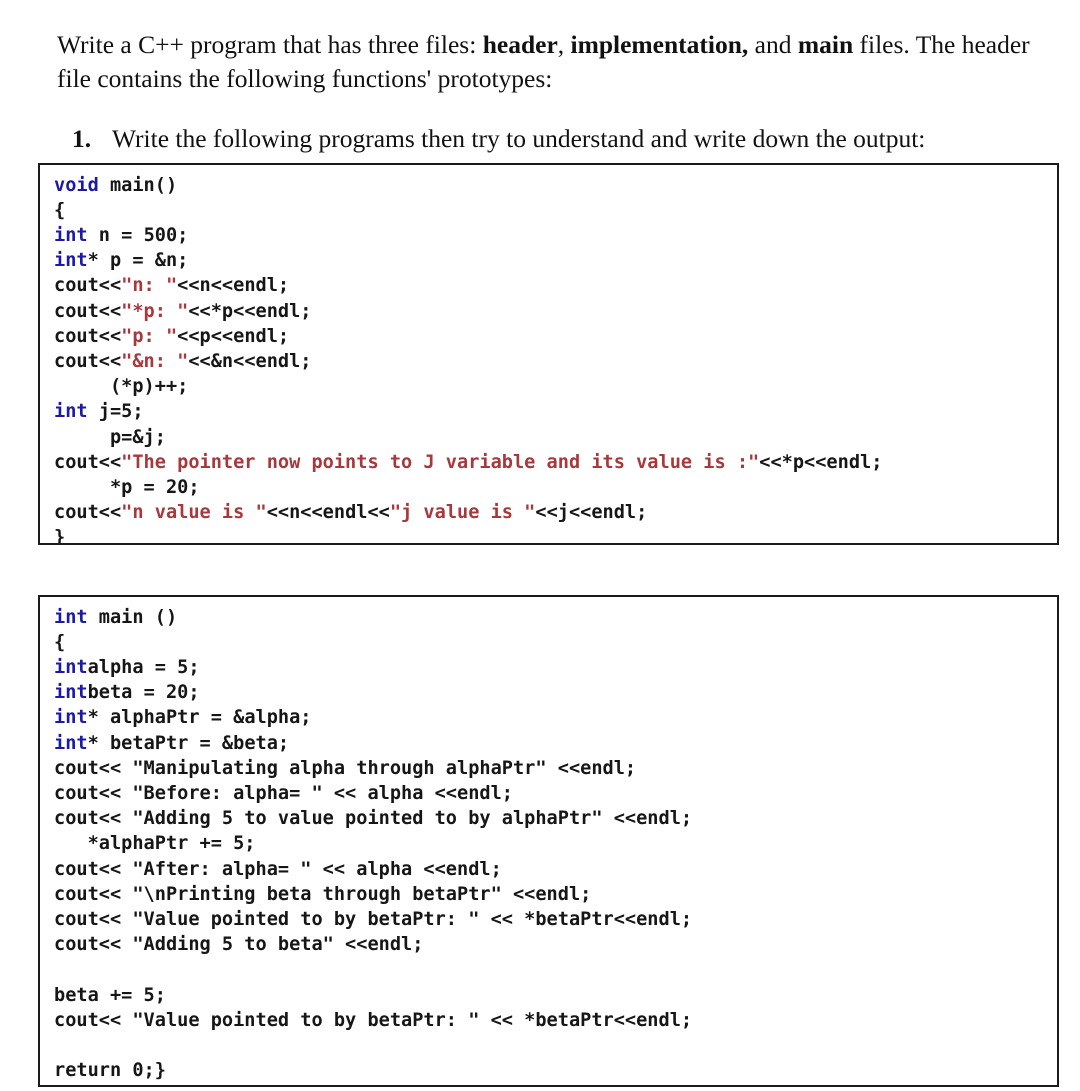 The width and height of the screenshot is (1080, 1091). Describe the element at coordinates (149, 336) in the screenshot. I see `code-string: "p: "` at that location.